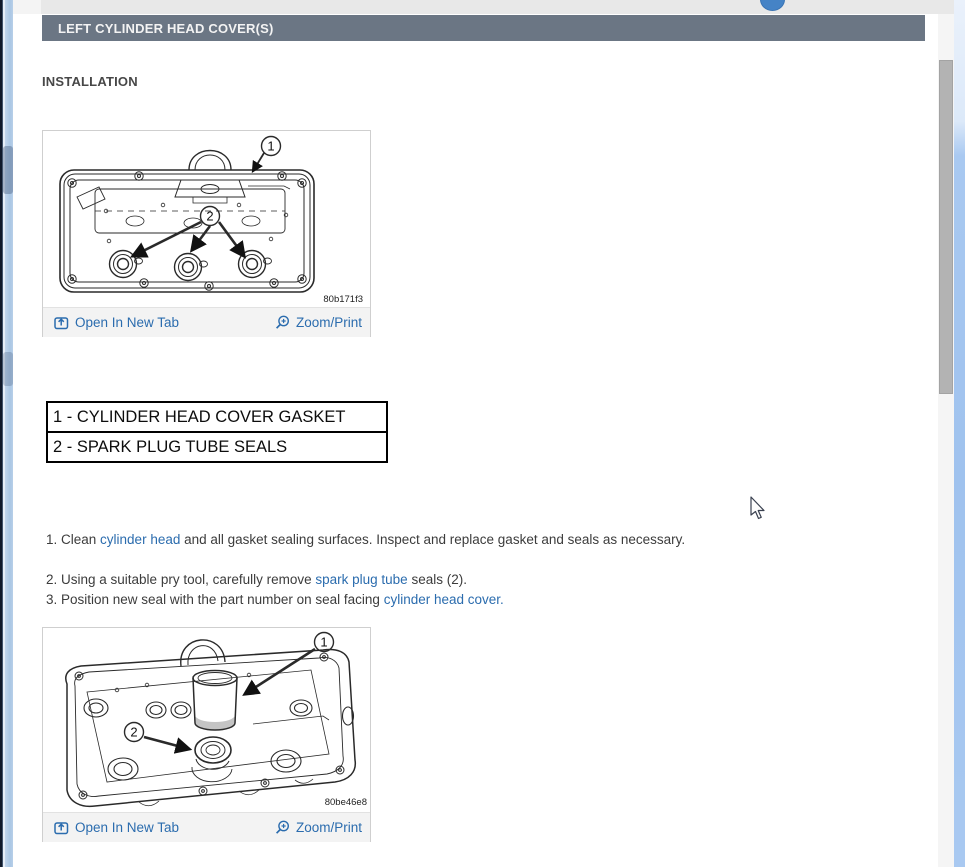  I want to click on top-window-strip, so click(483, 7).